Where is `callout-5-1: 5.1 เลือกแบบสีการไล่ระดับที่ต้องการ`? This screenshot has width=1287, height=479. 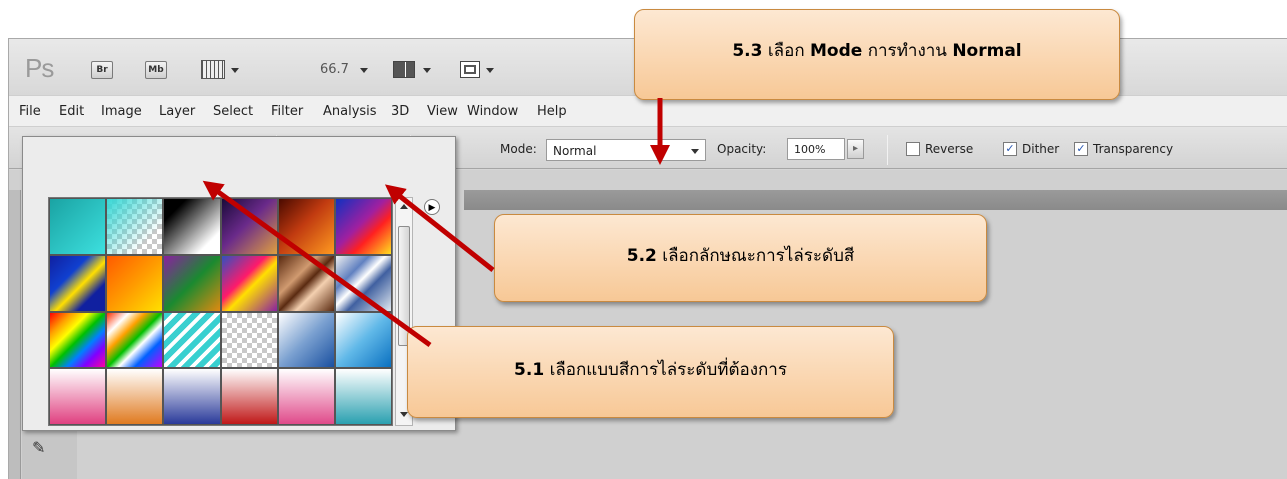 callout-5-1: 5.1 เลือกแบบสีการไล่ระดับที่ต้องการ is located at coordinates (650, 372).